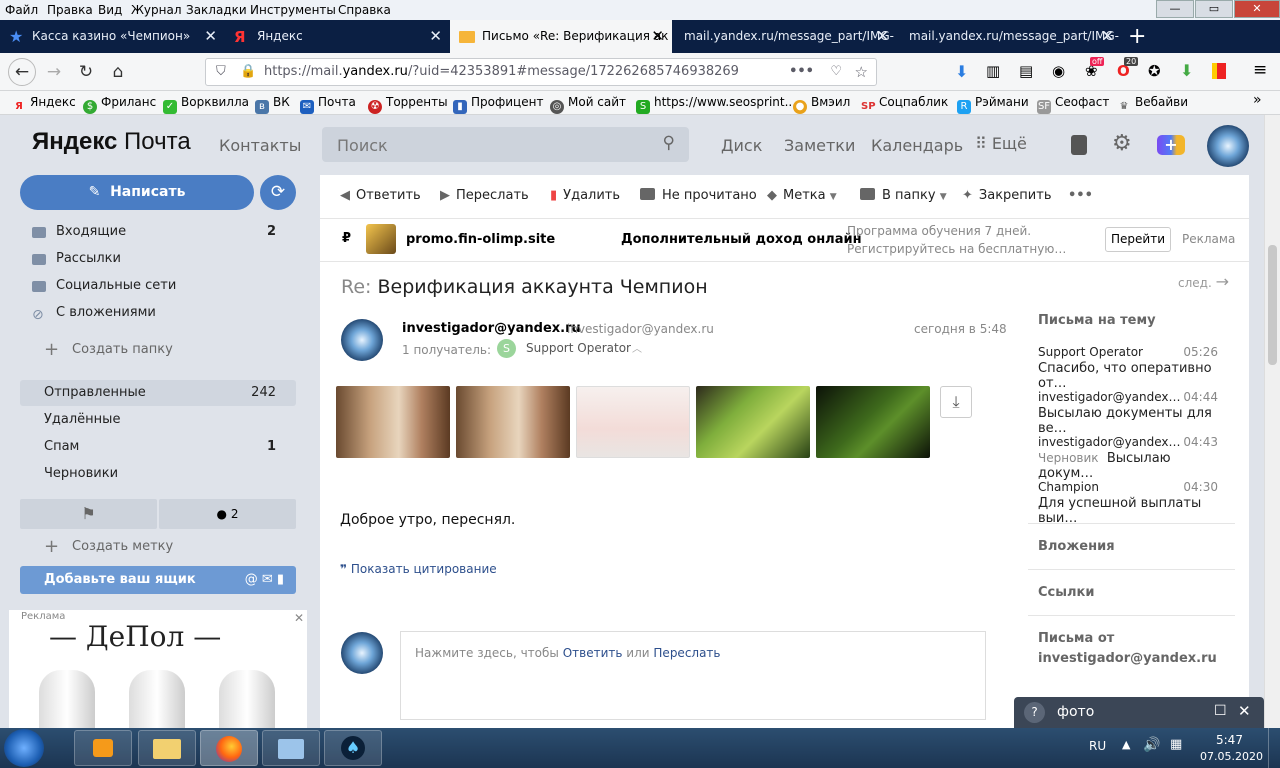 This screenshot has width=1280, height=768. What do you see at coordinates (158, 259) in the screenshot?
I see `folder-newsletters: Рассылки` at bounding box center [158, 259].